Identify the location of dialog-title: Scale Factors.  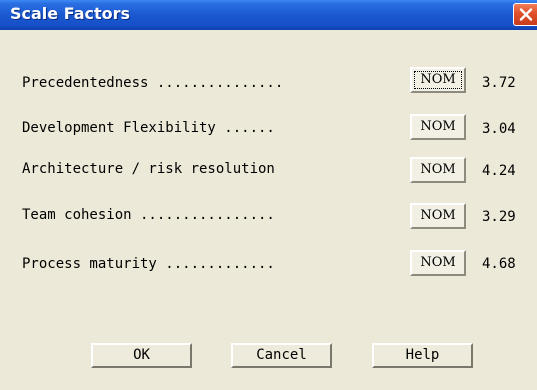
(70, 13).